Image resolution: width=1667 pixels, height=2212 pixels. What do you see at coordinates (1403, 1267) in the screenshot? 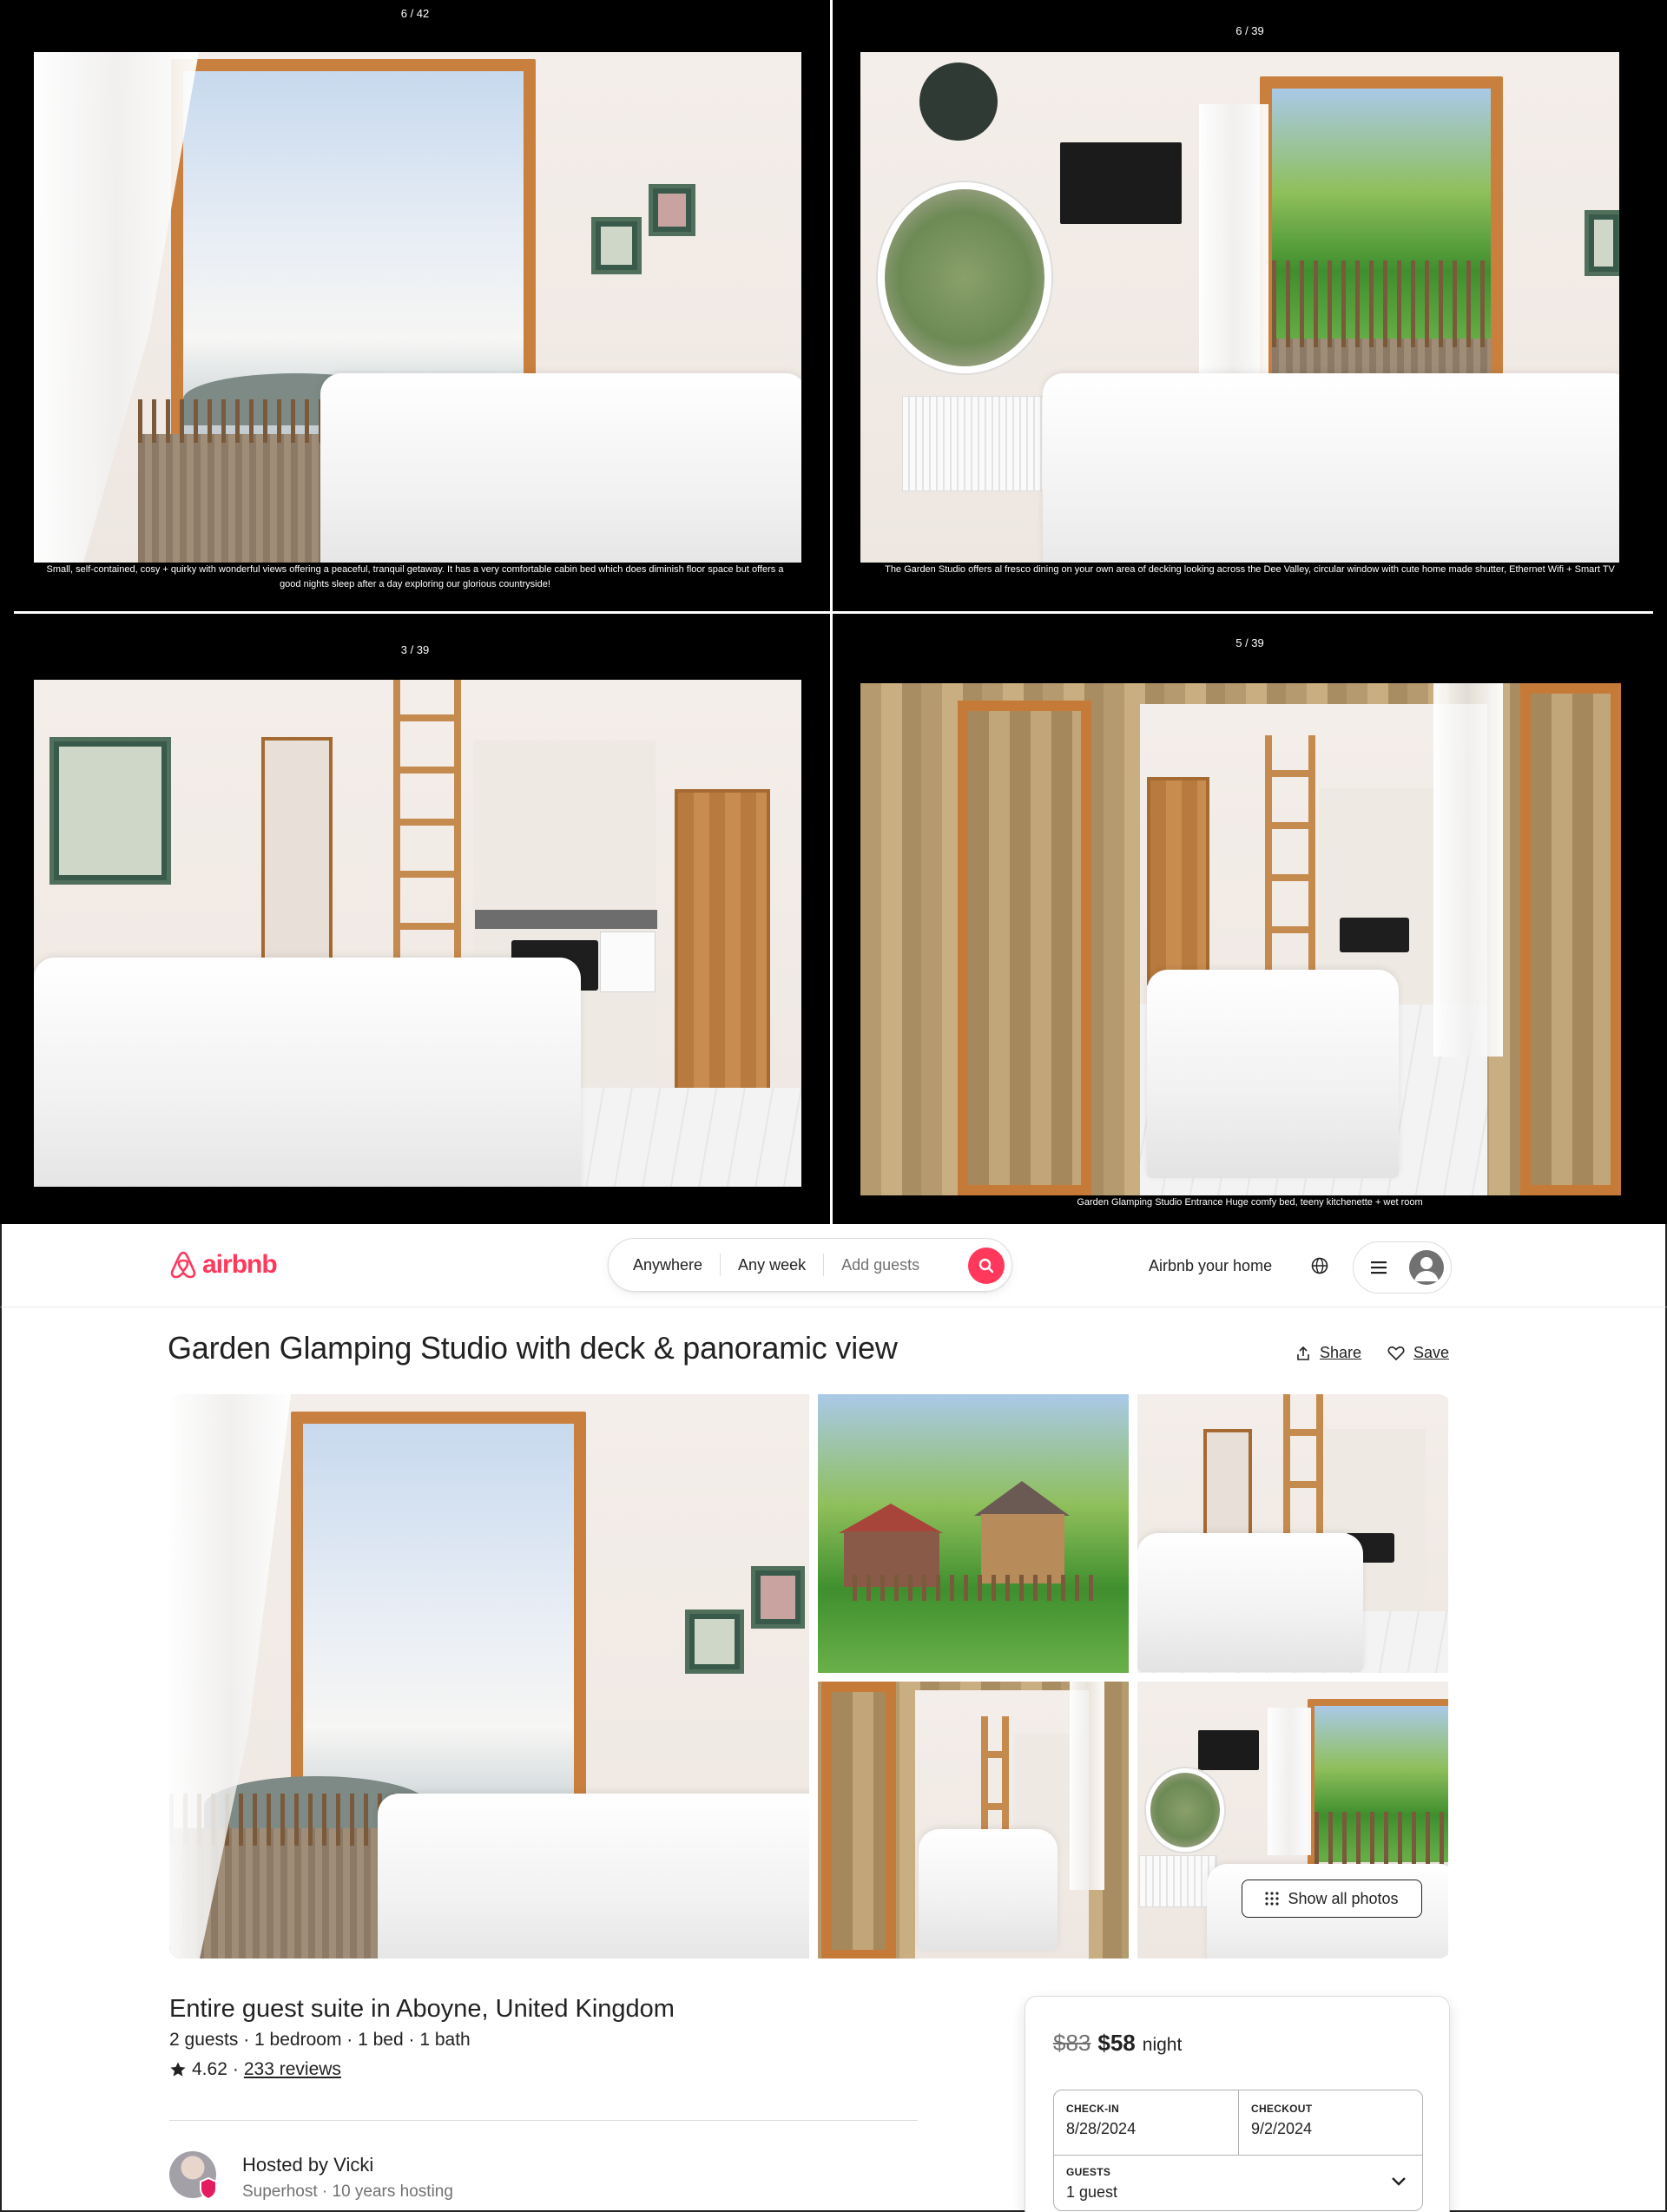
I see `user-menu-button` at bounding box center [1403, 1267].